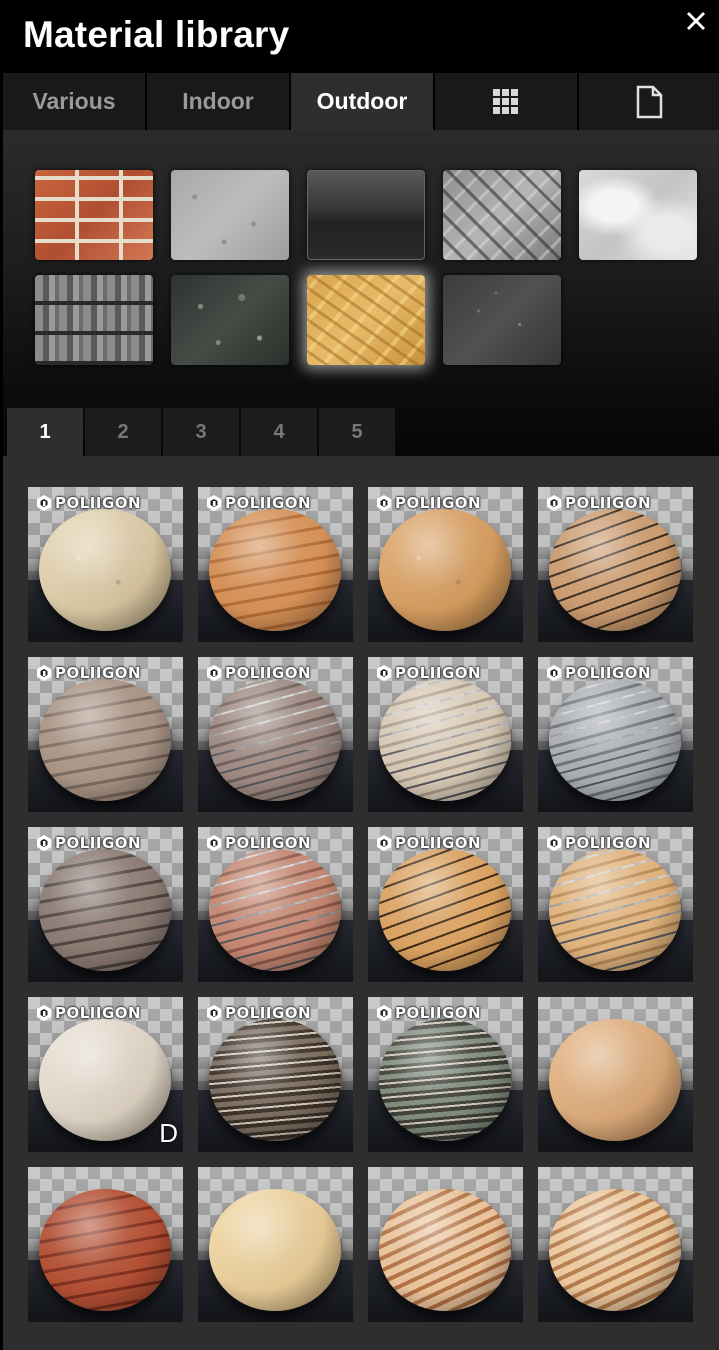 This screenshot has width=719, height=1350. I want to click on swatch-diamond-plate, so click(502, 215).